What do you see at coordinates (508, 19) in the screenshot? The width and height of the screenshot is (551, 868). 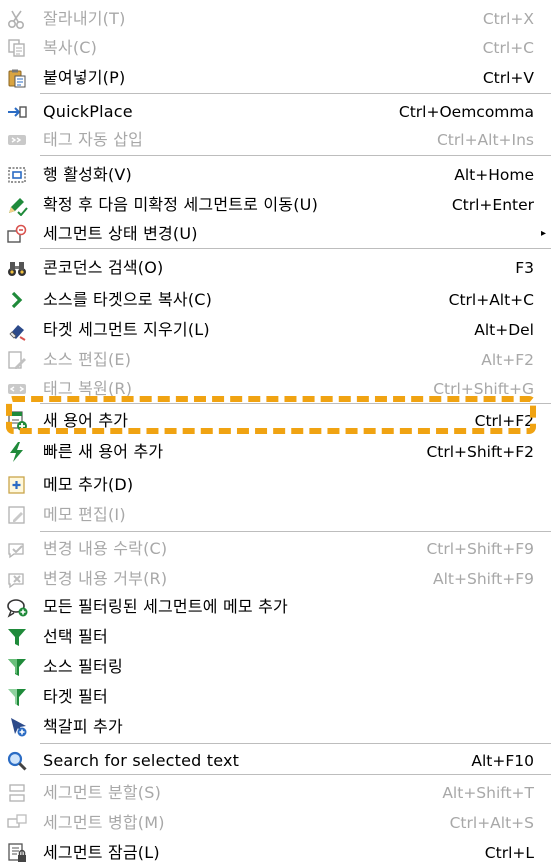 I see `menu-item-shortcut: Ctrl+X` at bounding box center [508, 19].